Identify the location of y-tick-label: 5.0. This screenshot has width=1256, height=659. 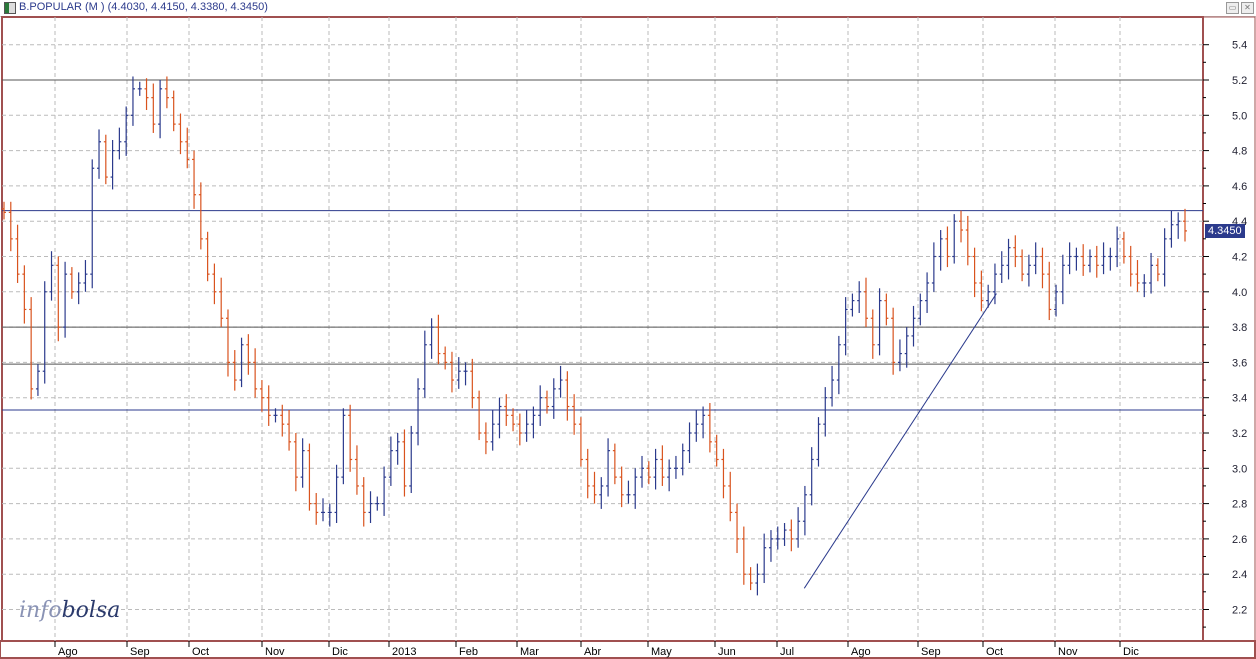
(1239, 116).